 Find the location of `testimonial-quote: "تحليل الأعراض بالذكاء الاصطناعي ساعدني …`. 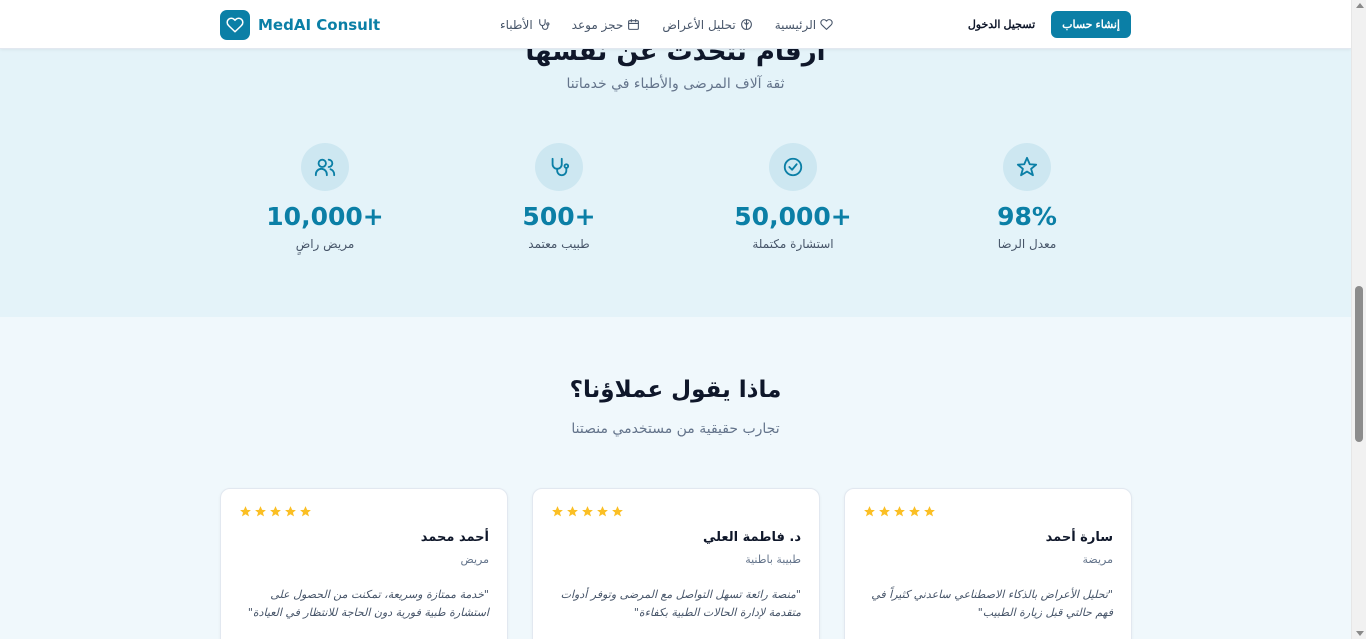

testimonial-quote: "تحليل الأعراض بالذكاء الاصطناعي ساعدني … is located at coordinates (992, 603).